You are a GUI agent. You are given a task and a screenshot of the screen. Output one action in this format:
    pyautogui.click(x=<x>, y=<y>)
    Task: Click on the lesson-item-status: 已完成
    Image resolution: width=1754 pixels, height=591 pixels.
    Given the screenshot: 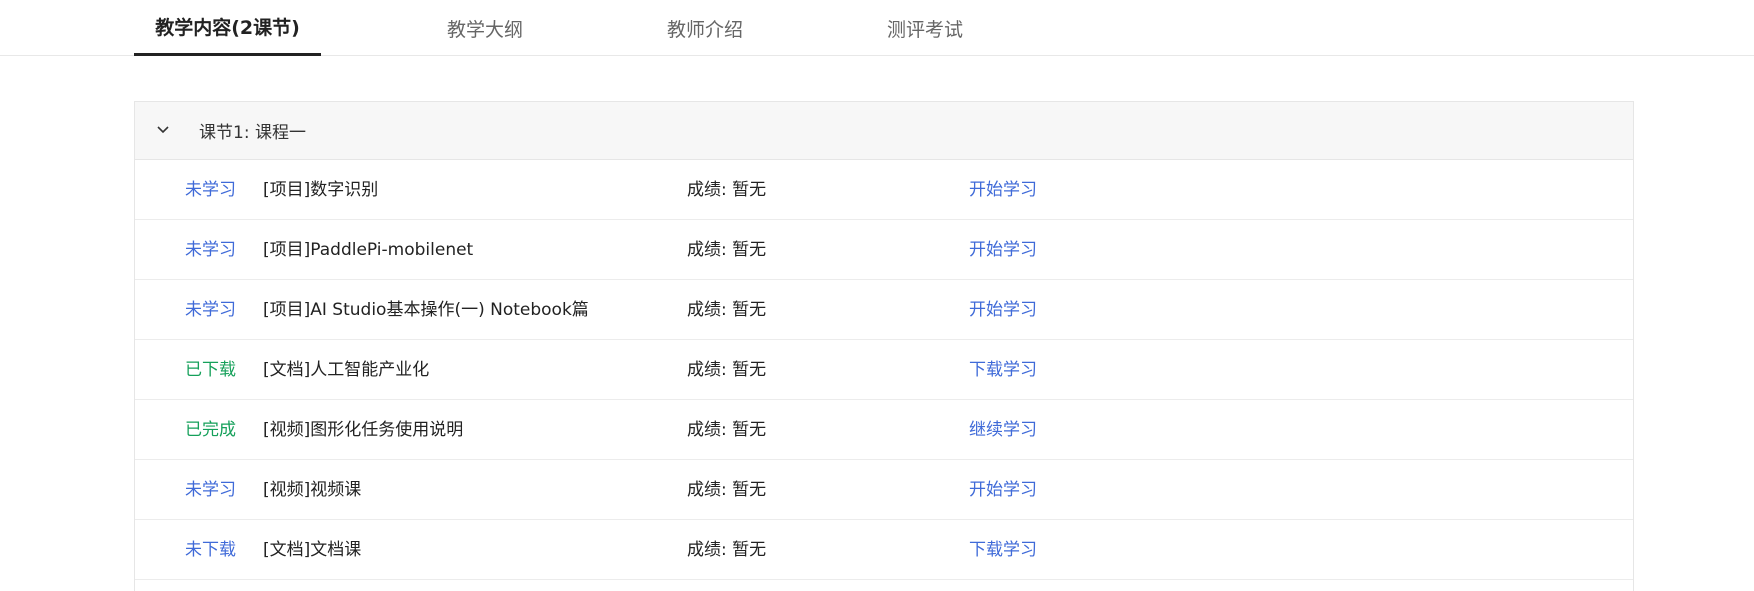 What is the action you would take?
    pyautogui.click(x=210, y=430)
    